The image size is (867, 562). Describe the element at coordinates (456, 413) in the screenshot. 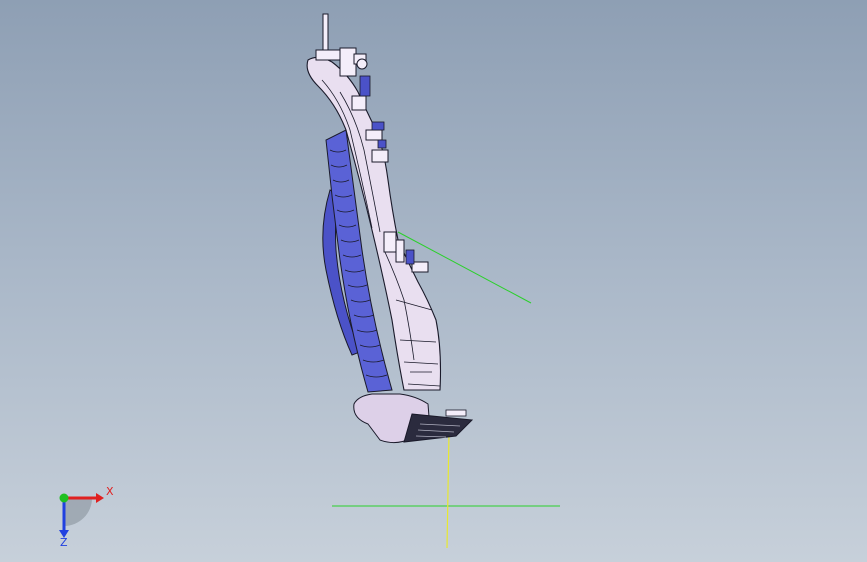

I see `connector-tab` at that location.